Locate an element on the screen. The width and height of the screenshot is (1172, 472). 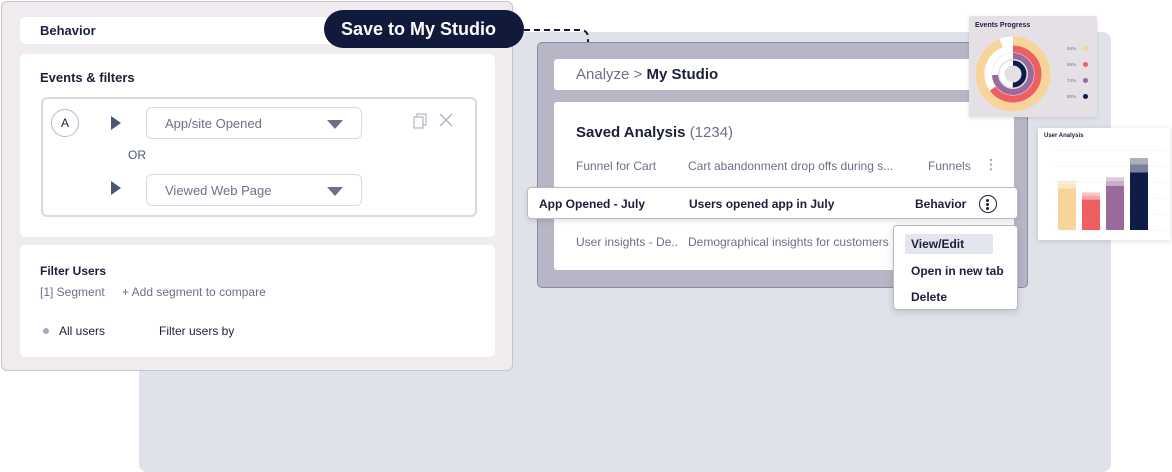
saved-analysis-title: Saved Analysis (1234) is located at coordinates (654, 132).